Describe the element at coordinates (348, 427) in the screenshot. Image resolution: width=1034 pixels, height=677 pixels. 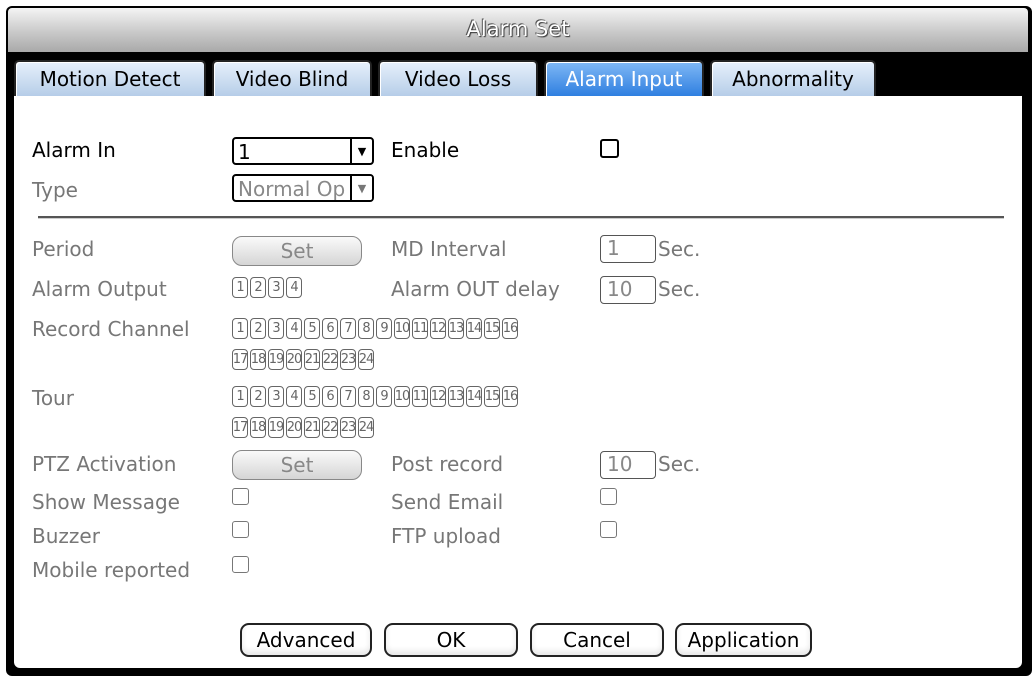
I see `tour-channel-toggle: 23` at that location.